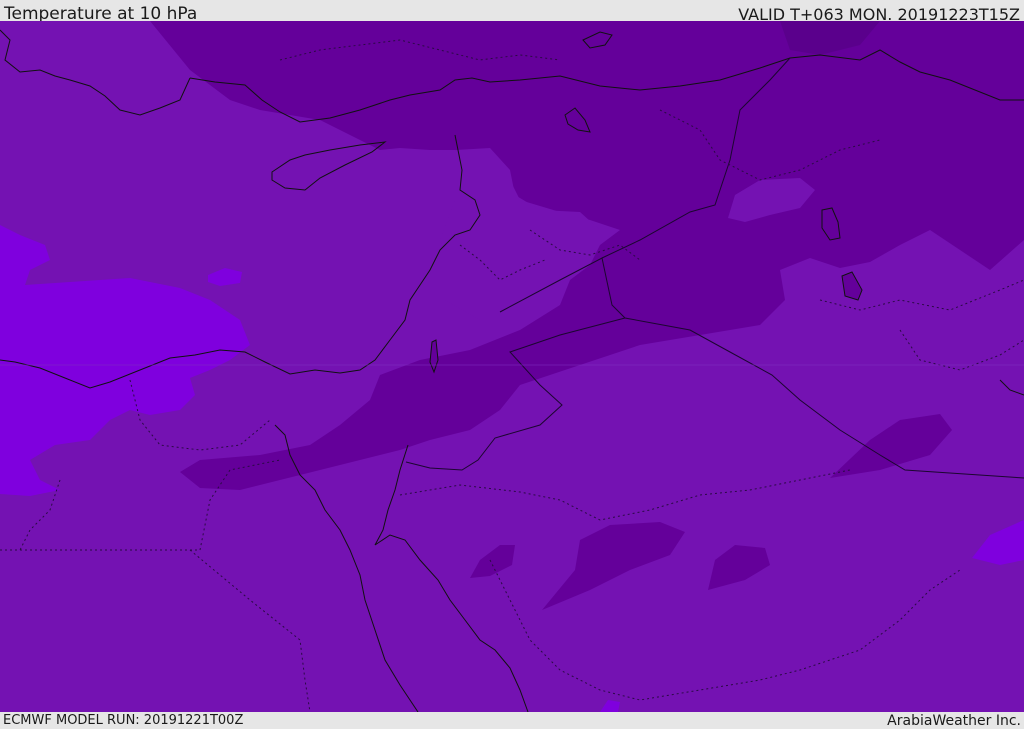 The width and height of the screenshot is (1024, 729). I want to click on model-run-label: ECMWF MODEL RUN: 20191221T00Z, so click(123, 720).